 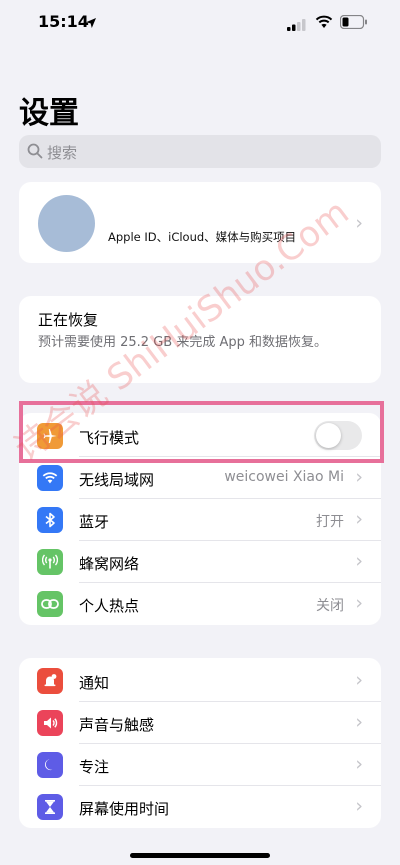 I want to click on hotspot-icon, so click(x=50, y=604).